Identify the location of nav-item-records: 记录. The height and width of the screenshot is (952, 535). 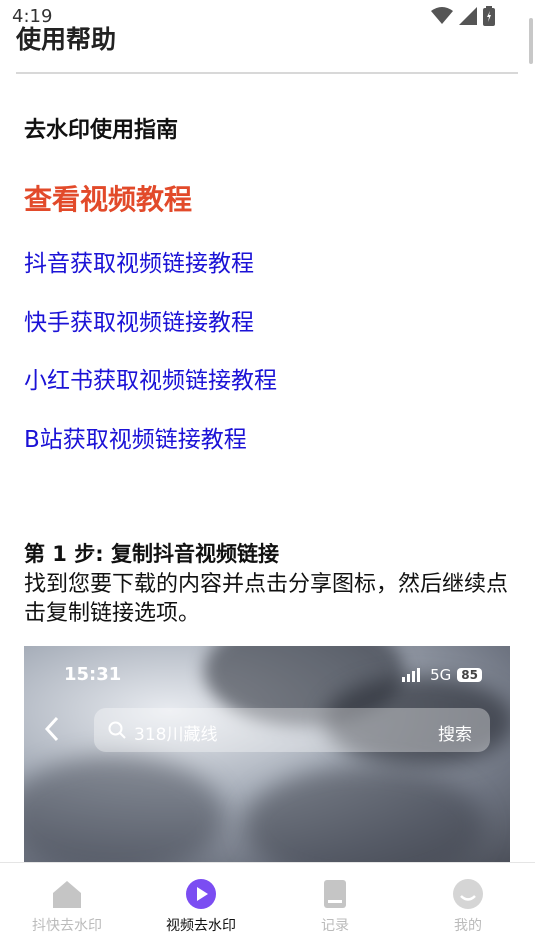
(335, 906).